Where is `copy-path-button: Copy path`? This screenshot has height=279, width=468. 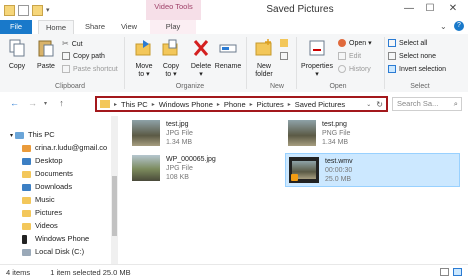 copy-path-button: Copy path is located at coordinates (83, 57).